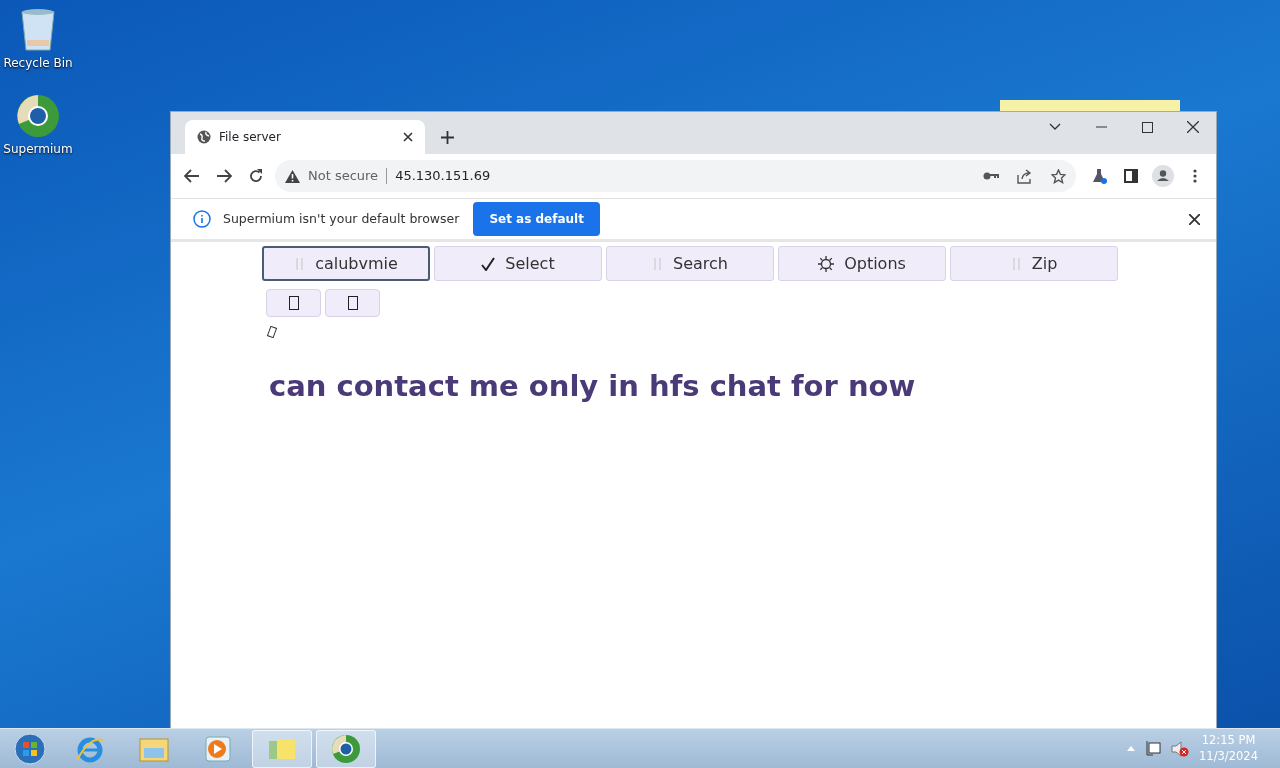 The image size is (1280, 768). Describe the element at coordinates (218, 748) in the screenshot. I see `media-player-icon` at that location.